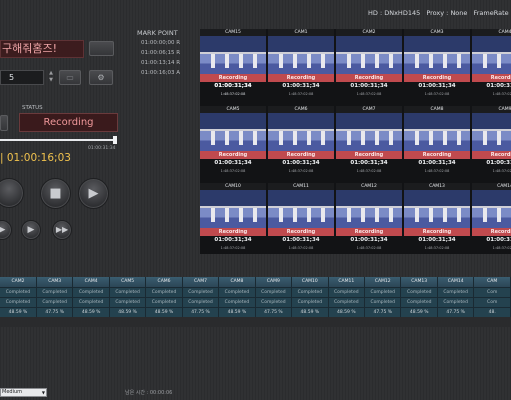 This screenshot has width=511, height=400. Describe the element at coordinates (233, 186) in the screenshot. I see `camera-name: CAM10` at that location.